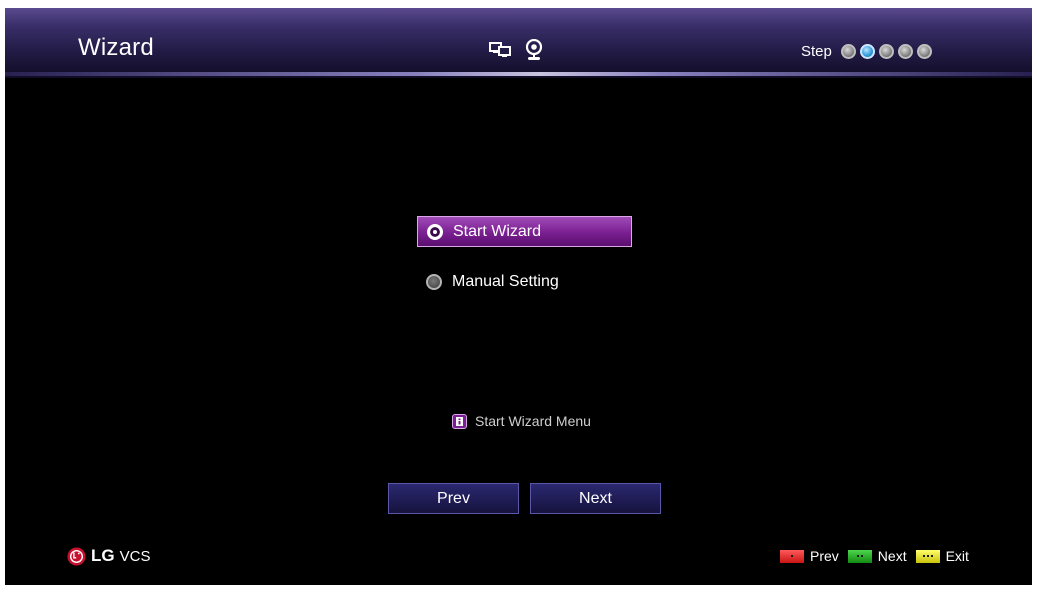 The height and width of the screenshot is (590, 1037). What do you see at coordinates (103, 555) in the screenshot?
I see `logo-lg-text: LG` at bounding box center [103, 555].